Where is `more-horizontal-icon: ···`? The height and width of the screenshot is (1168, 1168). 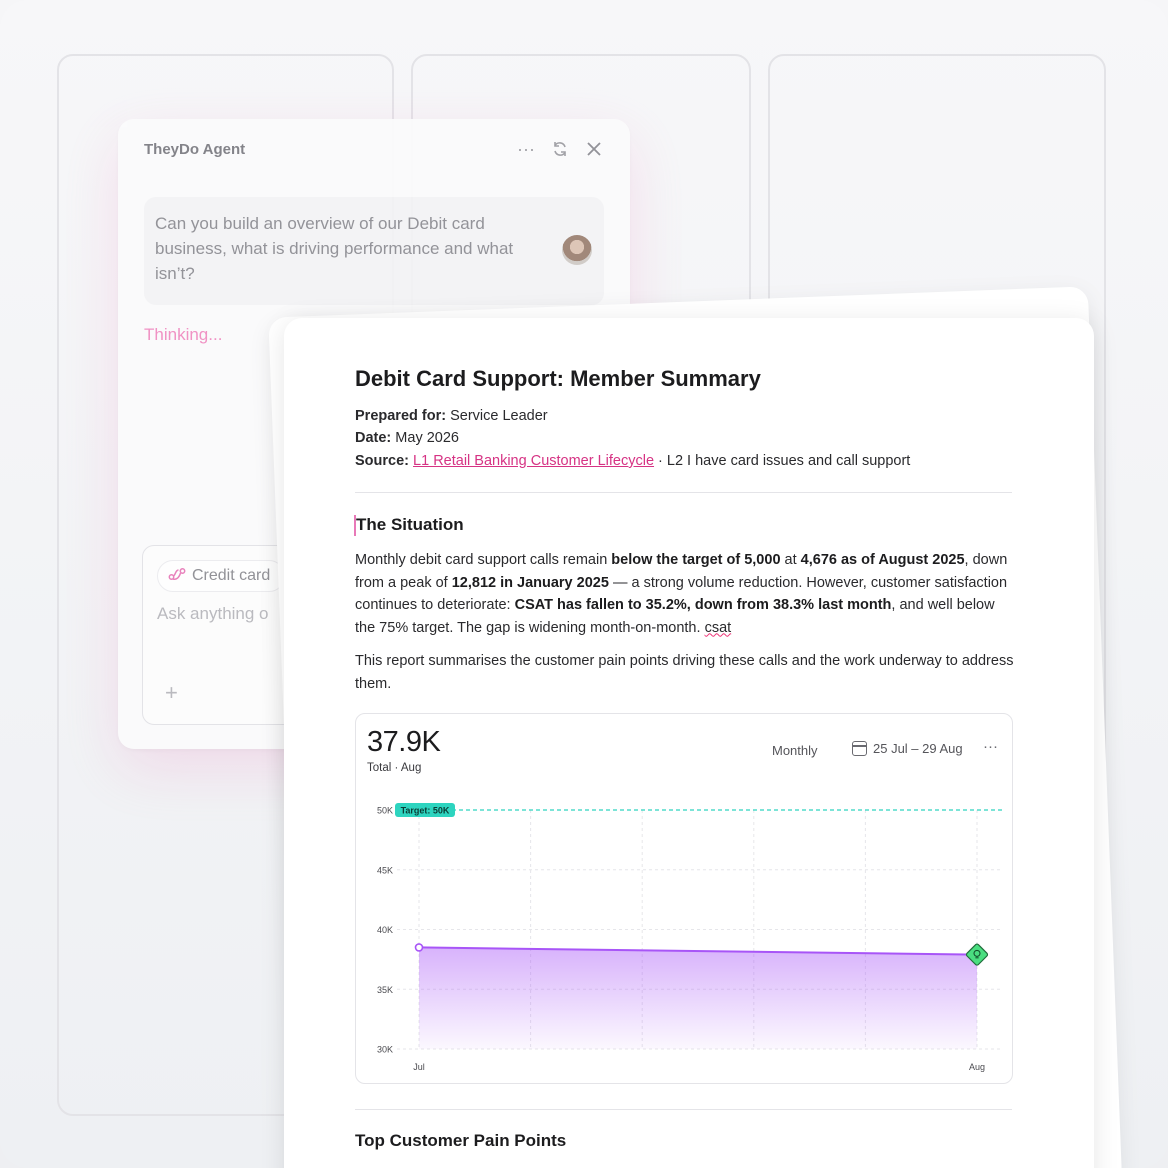 more-horizontal-icon: ··· is located at coordinates (526, 149).